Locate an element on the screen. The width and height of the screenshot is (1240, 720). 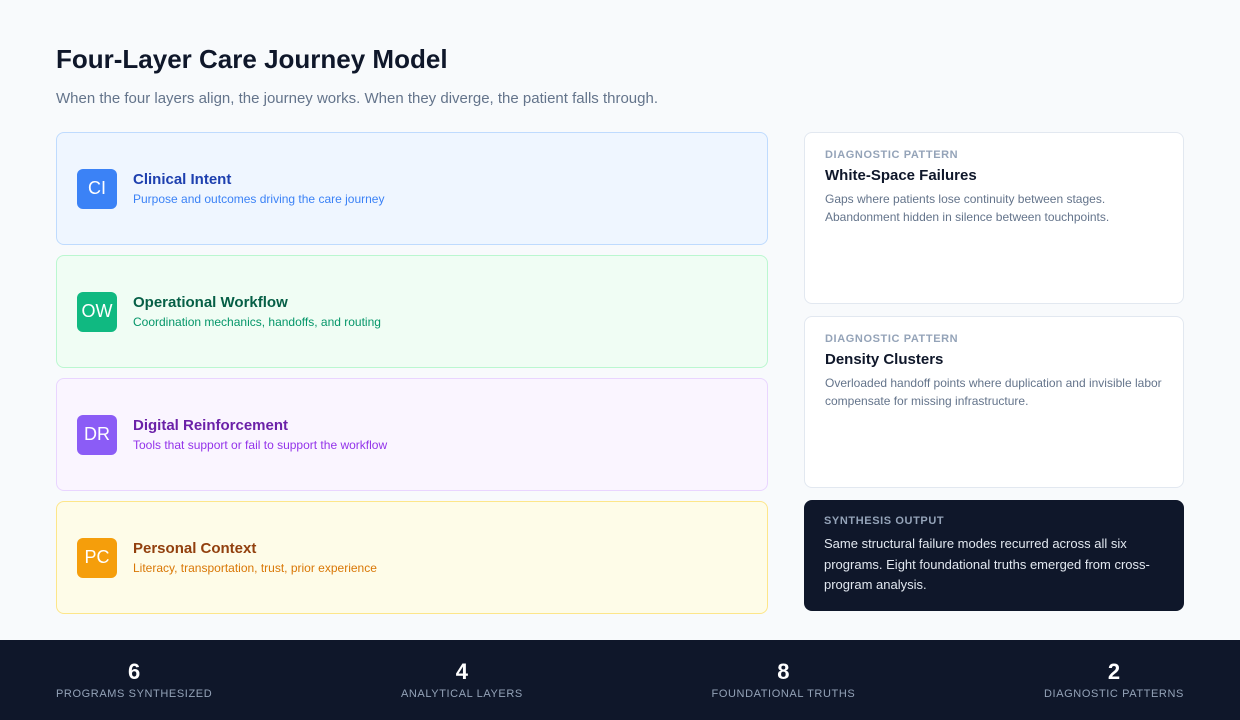
layer-title: Operational Workflow is located at coordinates (210, 302).